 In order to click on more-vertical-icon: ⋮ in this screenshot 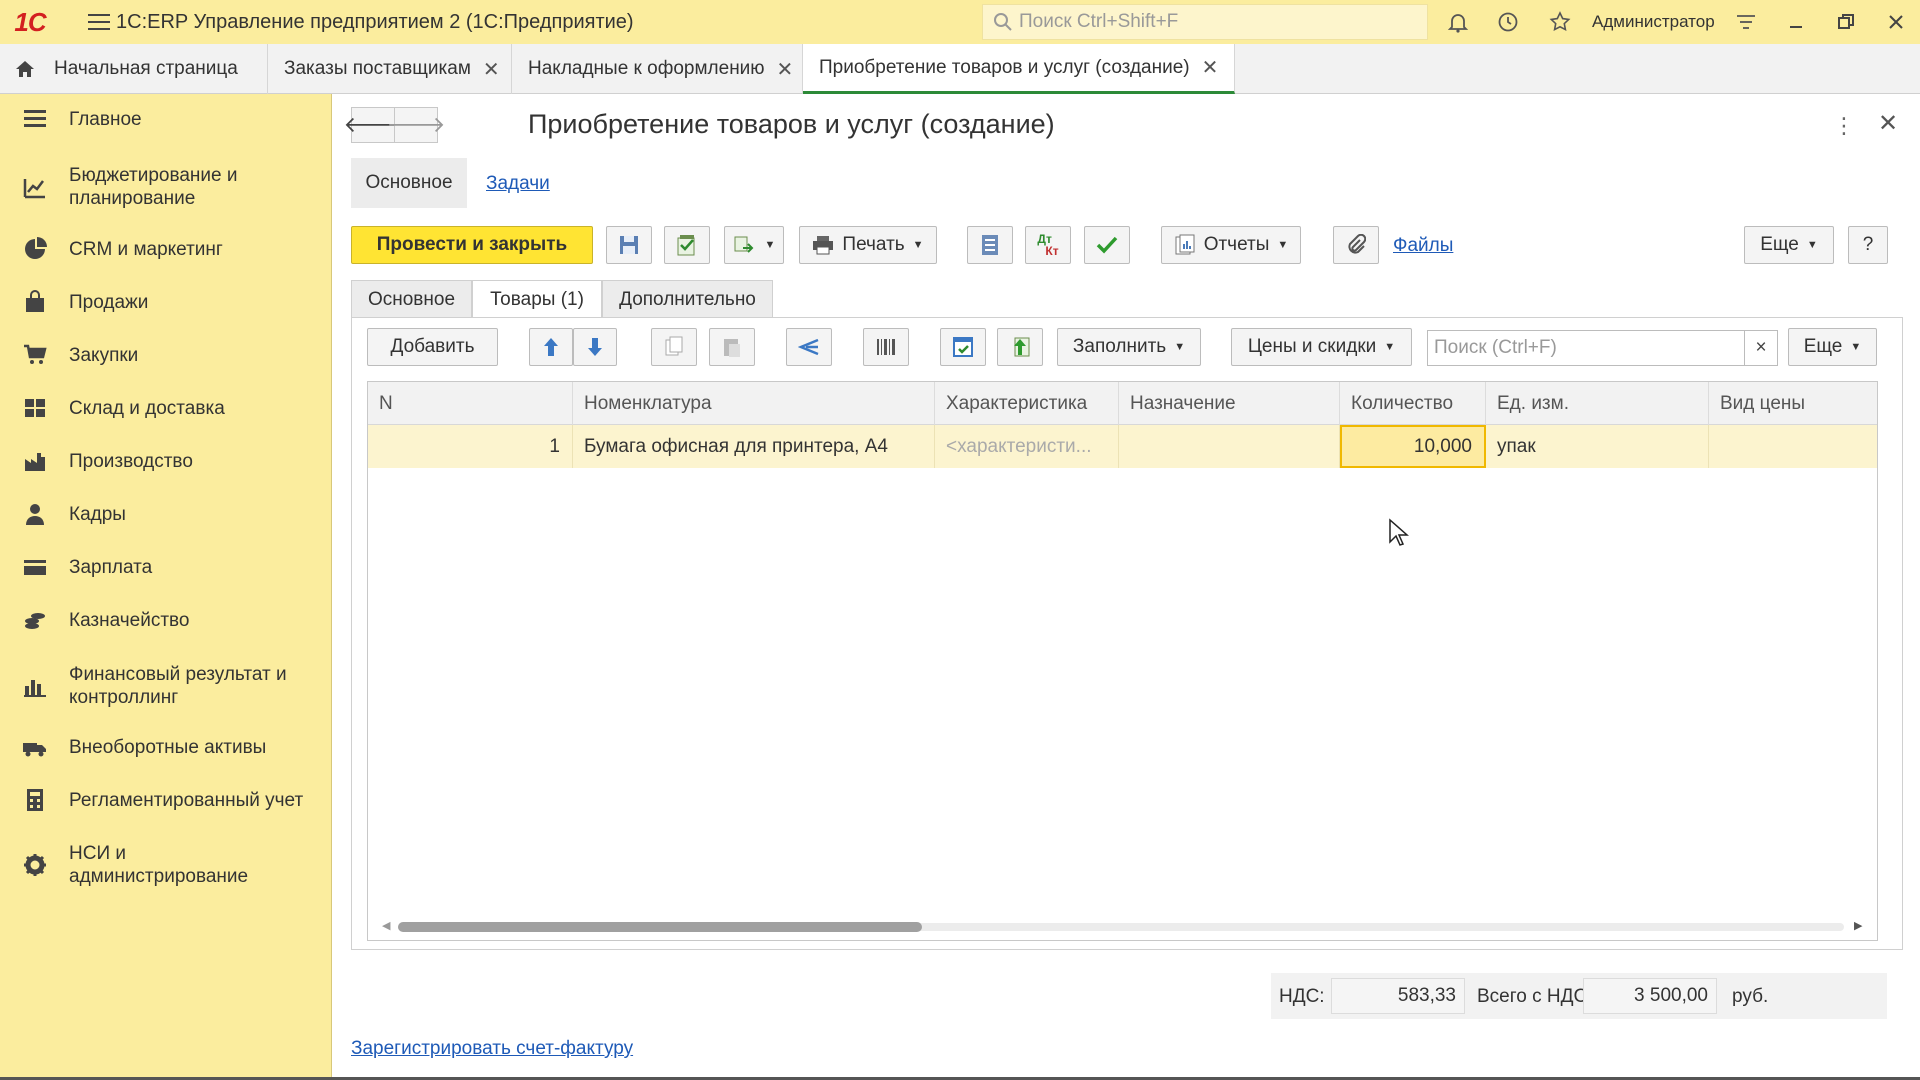, I will do `click(1844, 126)`.